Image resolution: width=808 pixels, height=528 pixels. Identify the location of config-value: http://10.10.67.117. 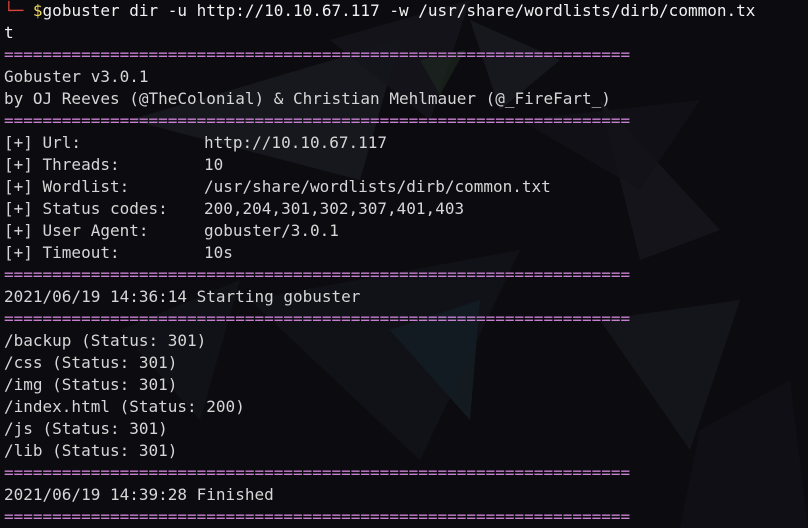
(296, 142).